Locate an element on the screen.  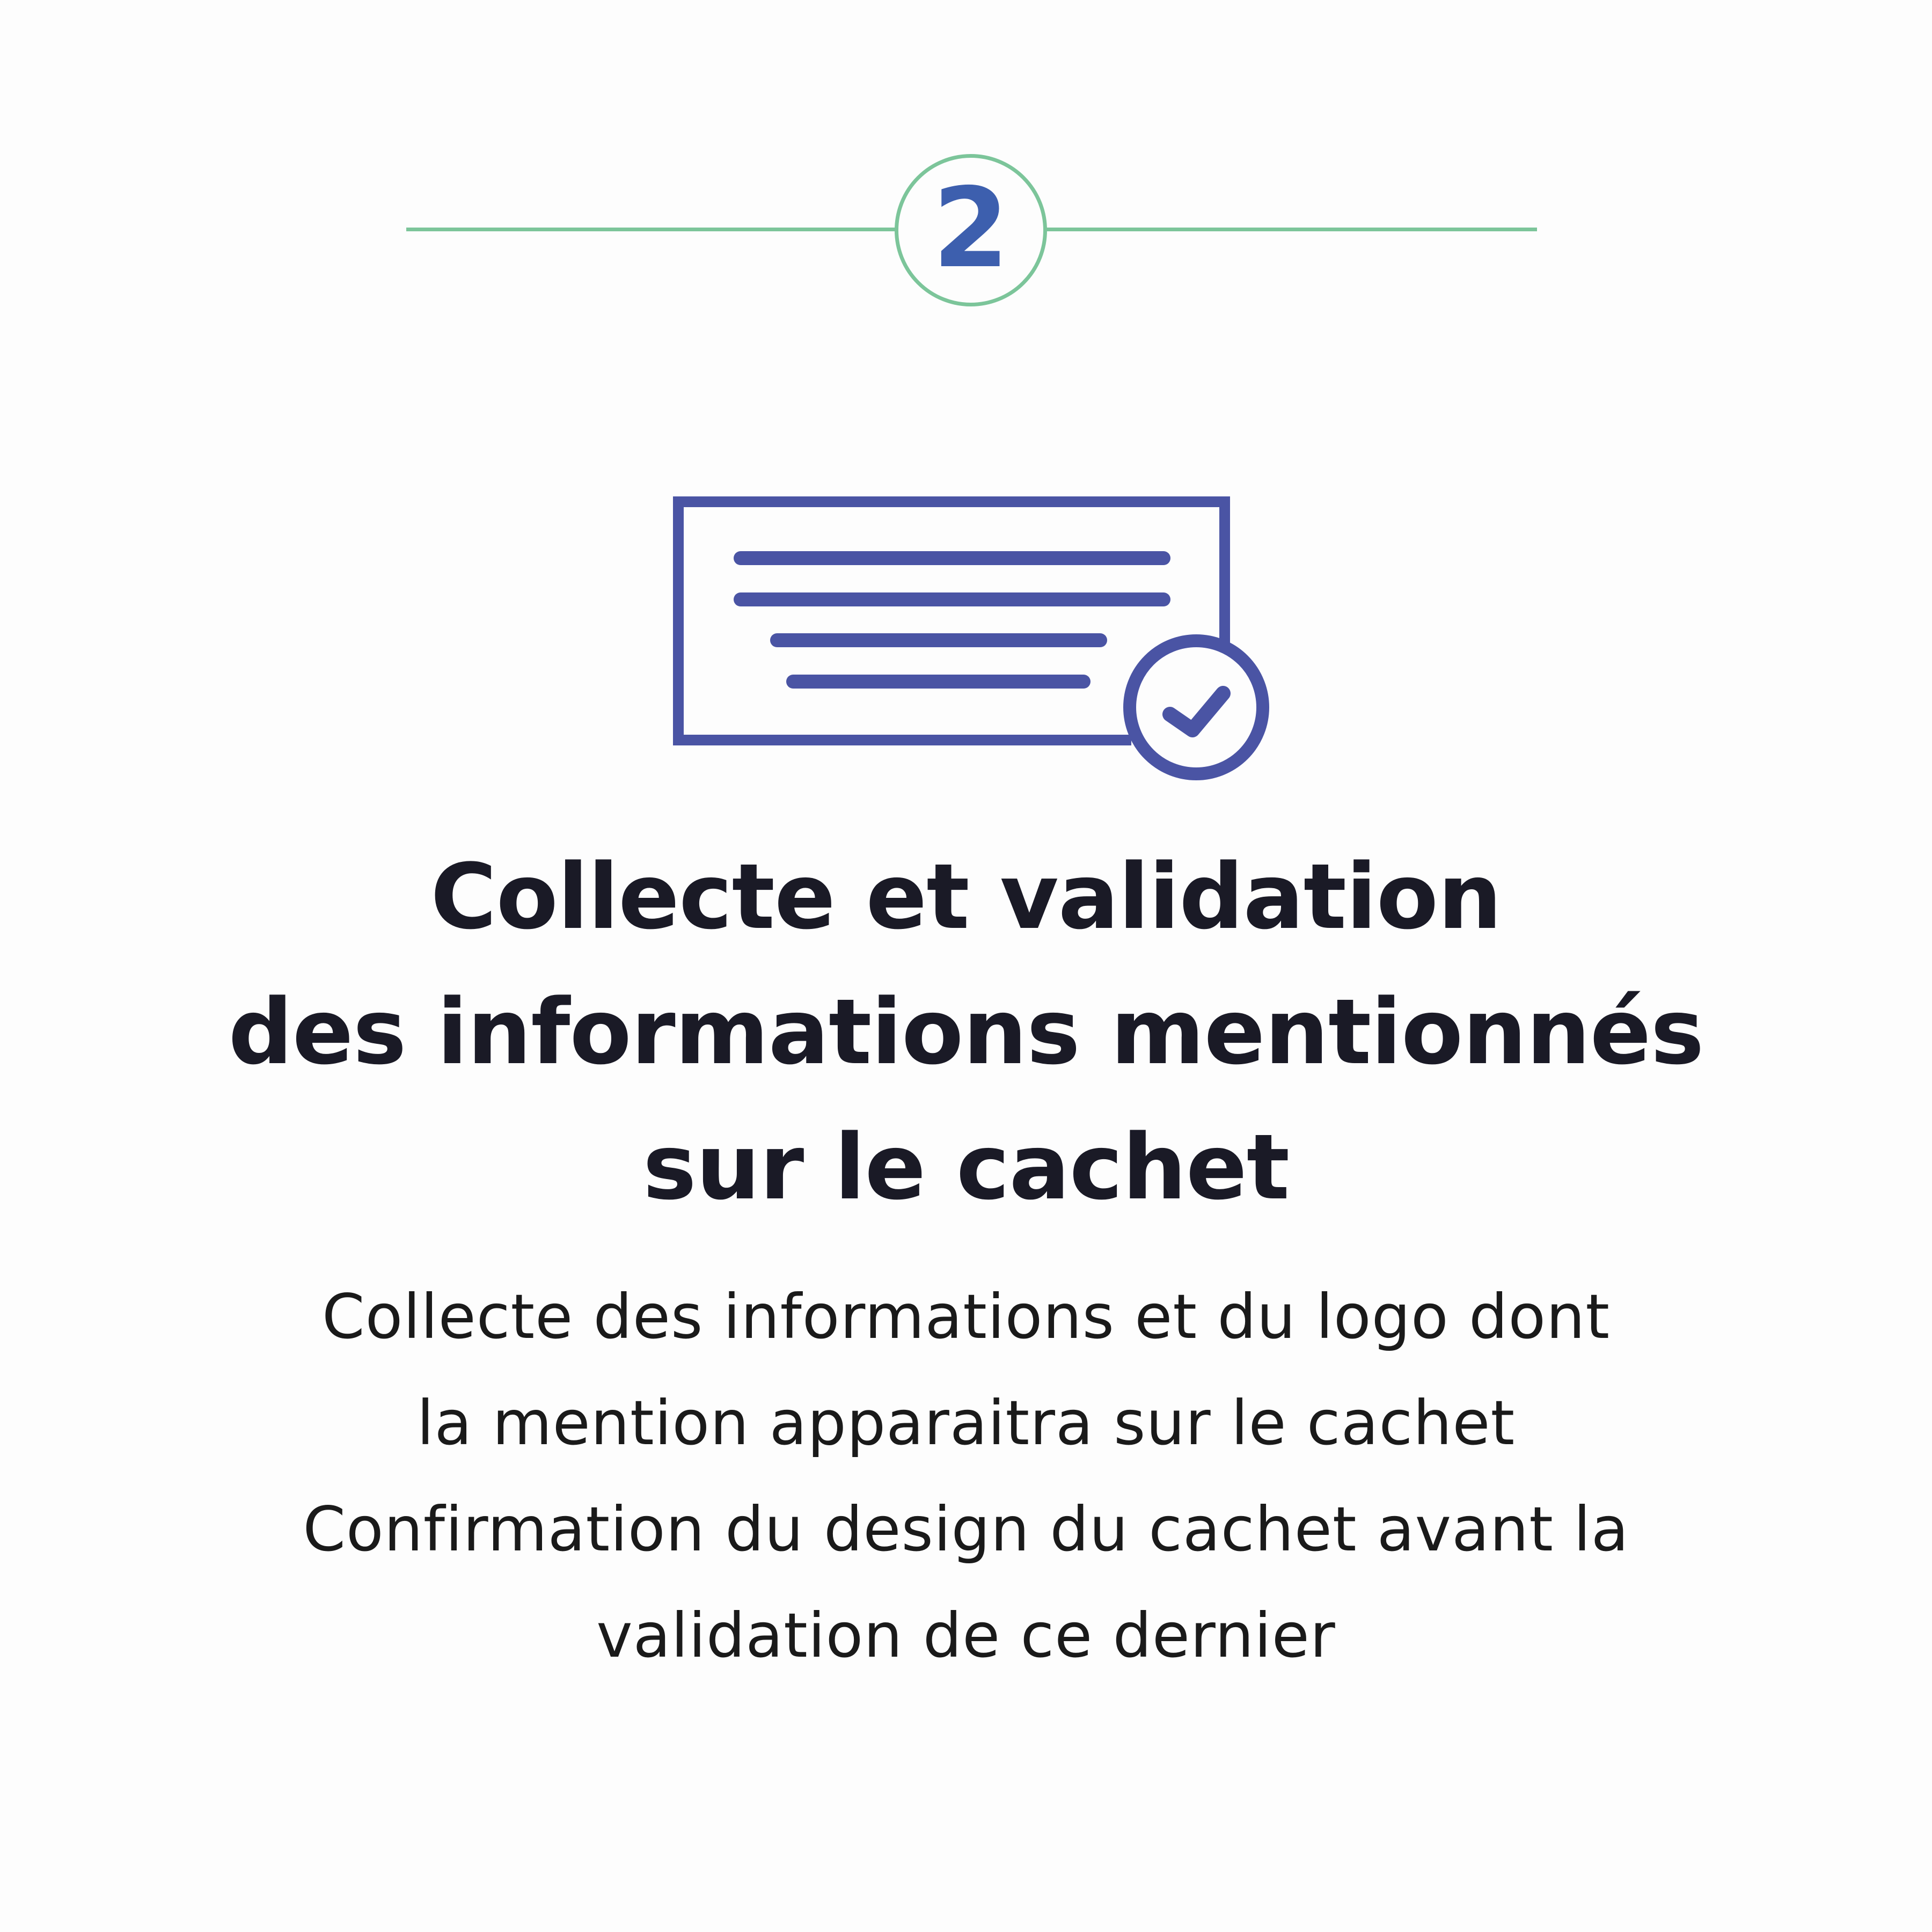
title-line: des informations mentionnés is located at coordinates (966, 1032).